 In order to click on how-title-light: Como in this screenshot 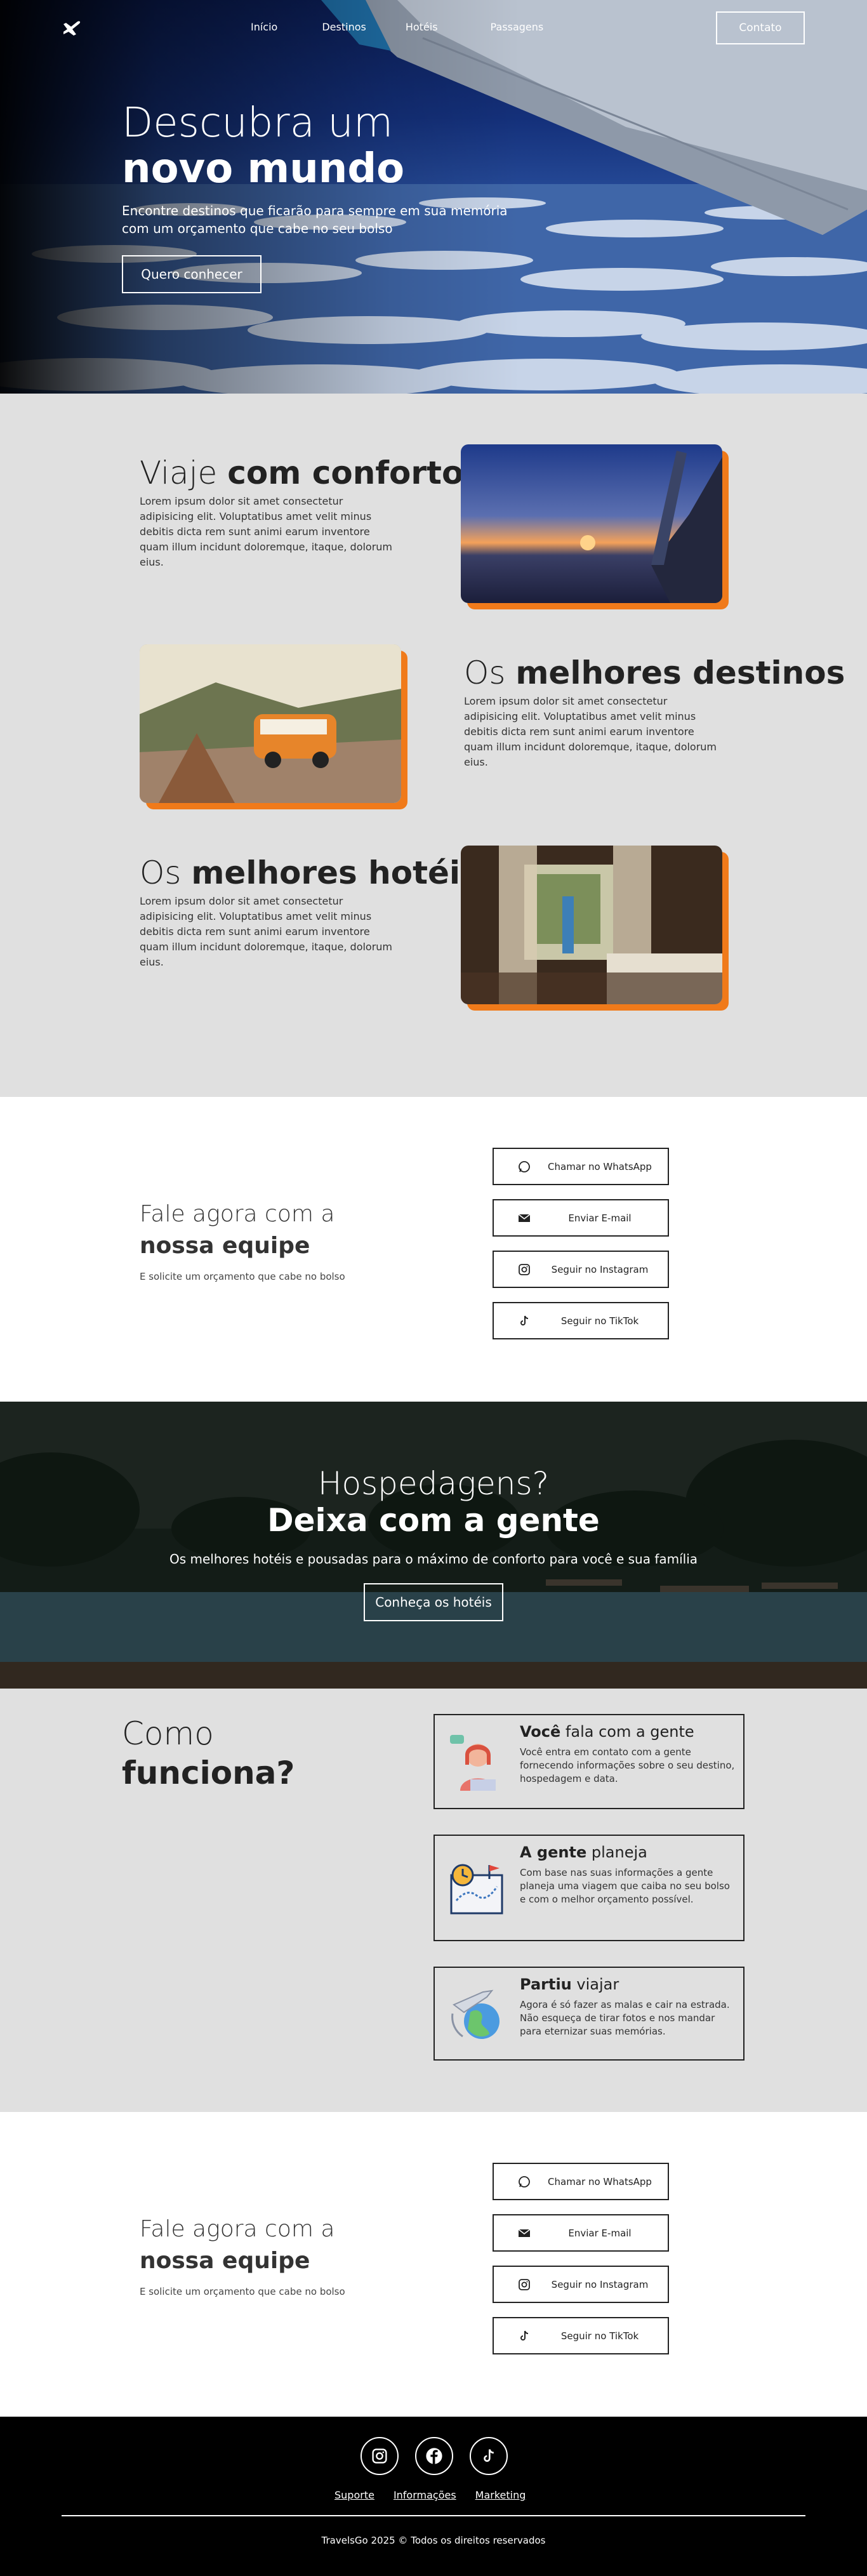, I will do `click(168, 1733)`.